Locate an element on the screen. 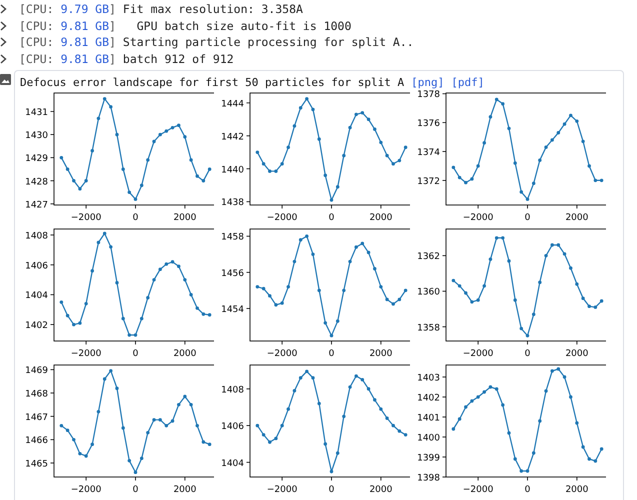 The image size is (637, 500). y-tick-label: 1402 is located at coordinates (428, 399).